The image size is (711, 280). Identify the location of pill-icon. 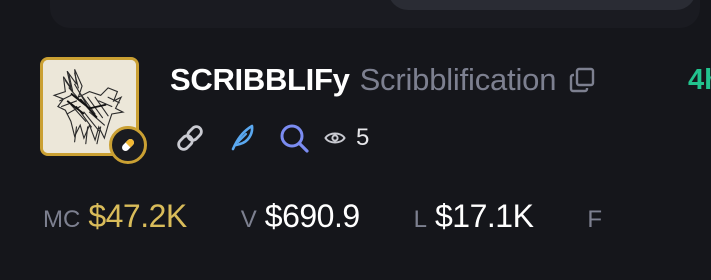
(128, 145).